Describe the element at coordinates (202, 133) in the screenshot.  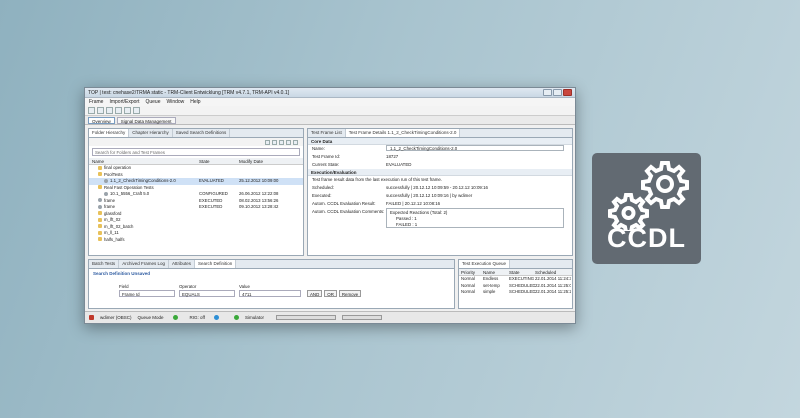
I see `tab-saved-search: Saved Search Definitions` at that location.